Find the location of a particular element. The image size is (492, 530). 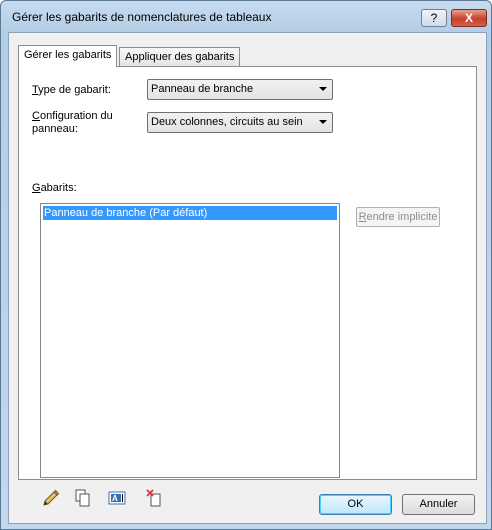

tab-apply-templates: Appliquer des gabarits is located at coordinates (180, 57).